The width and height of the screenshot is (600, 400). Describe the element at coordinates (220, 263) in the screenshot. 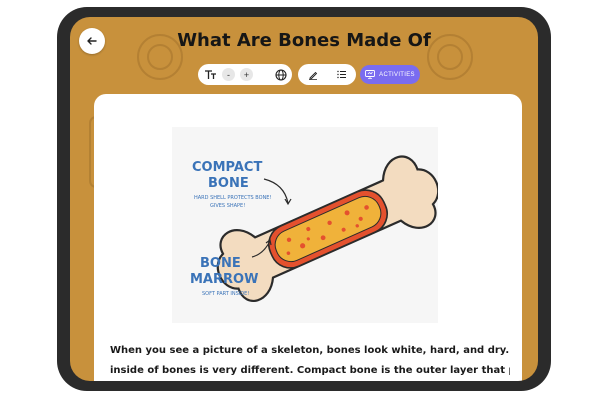

I see `marrow-label: BONE` at that location.